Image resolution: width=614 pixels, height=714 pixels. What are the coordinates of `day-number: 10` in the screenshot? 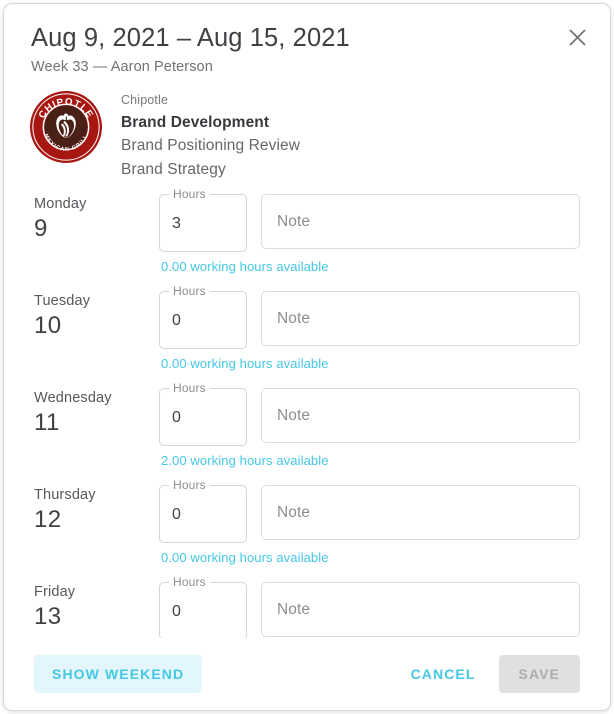 It's located at (48, 325).